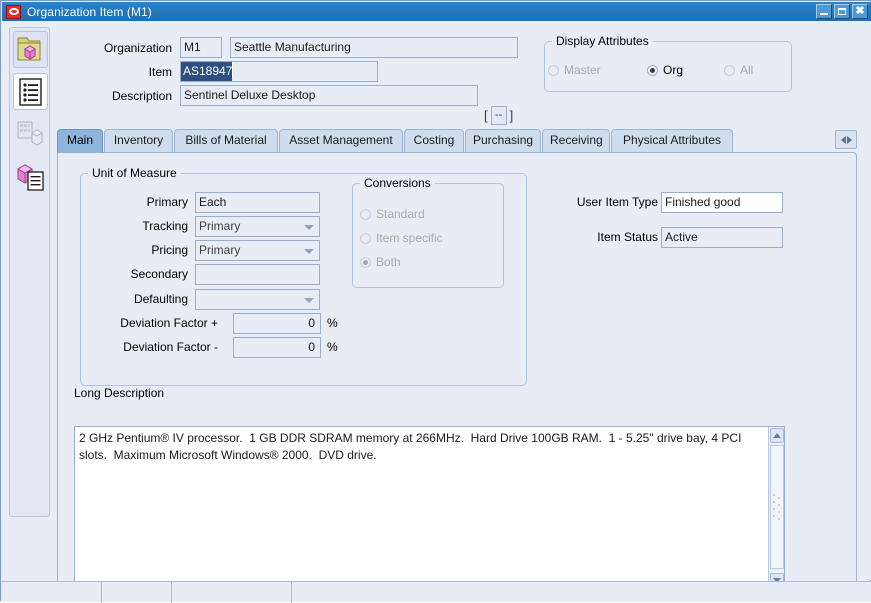 The width and height of the screenshot is (871, 603). Describe the element at coordinates (160, 299) in the screenshot. I see `uom-defaulting-label: Defaulting` at that location.